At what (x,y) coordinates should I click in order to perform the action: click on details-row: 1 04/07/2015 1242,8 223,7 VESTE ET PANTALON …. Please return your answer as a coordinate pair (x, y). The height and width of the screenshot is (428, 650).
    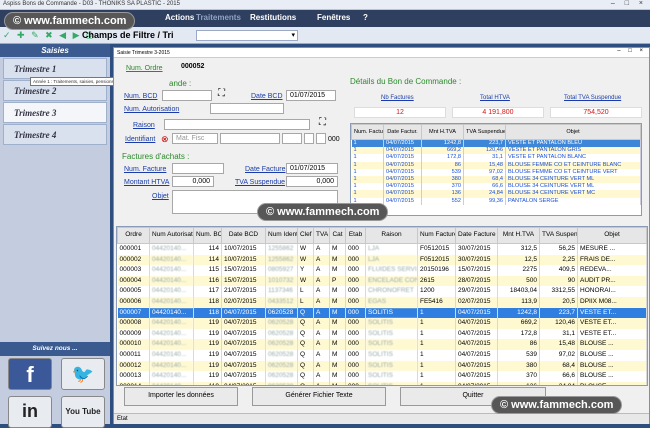
    Looking at the image, I should click on (496, 143).